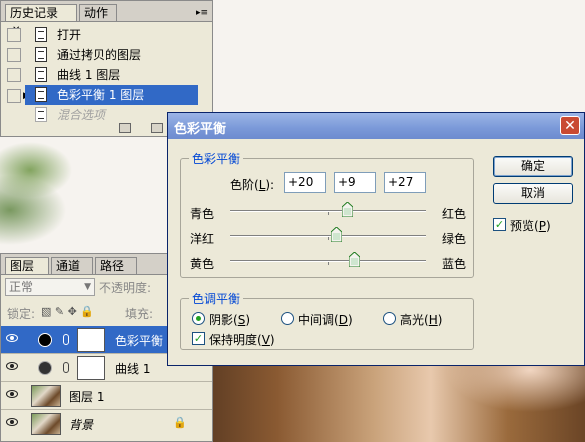  Describe the element at coordinates (157, 128) in the screenshot. I see `camera-icon` at that location.